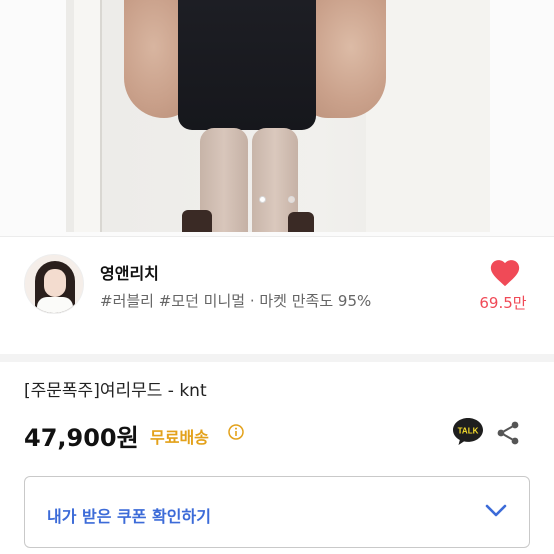 This screenshot has width=554, height=554. I want to click on like-count: 69.5만, so click(503, 303).